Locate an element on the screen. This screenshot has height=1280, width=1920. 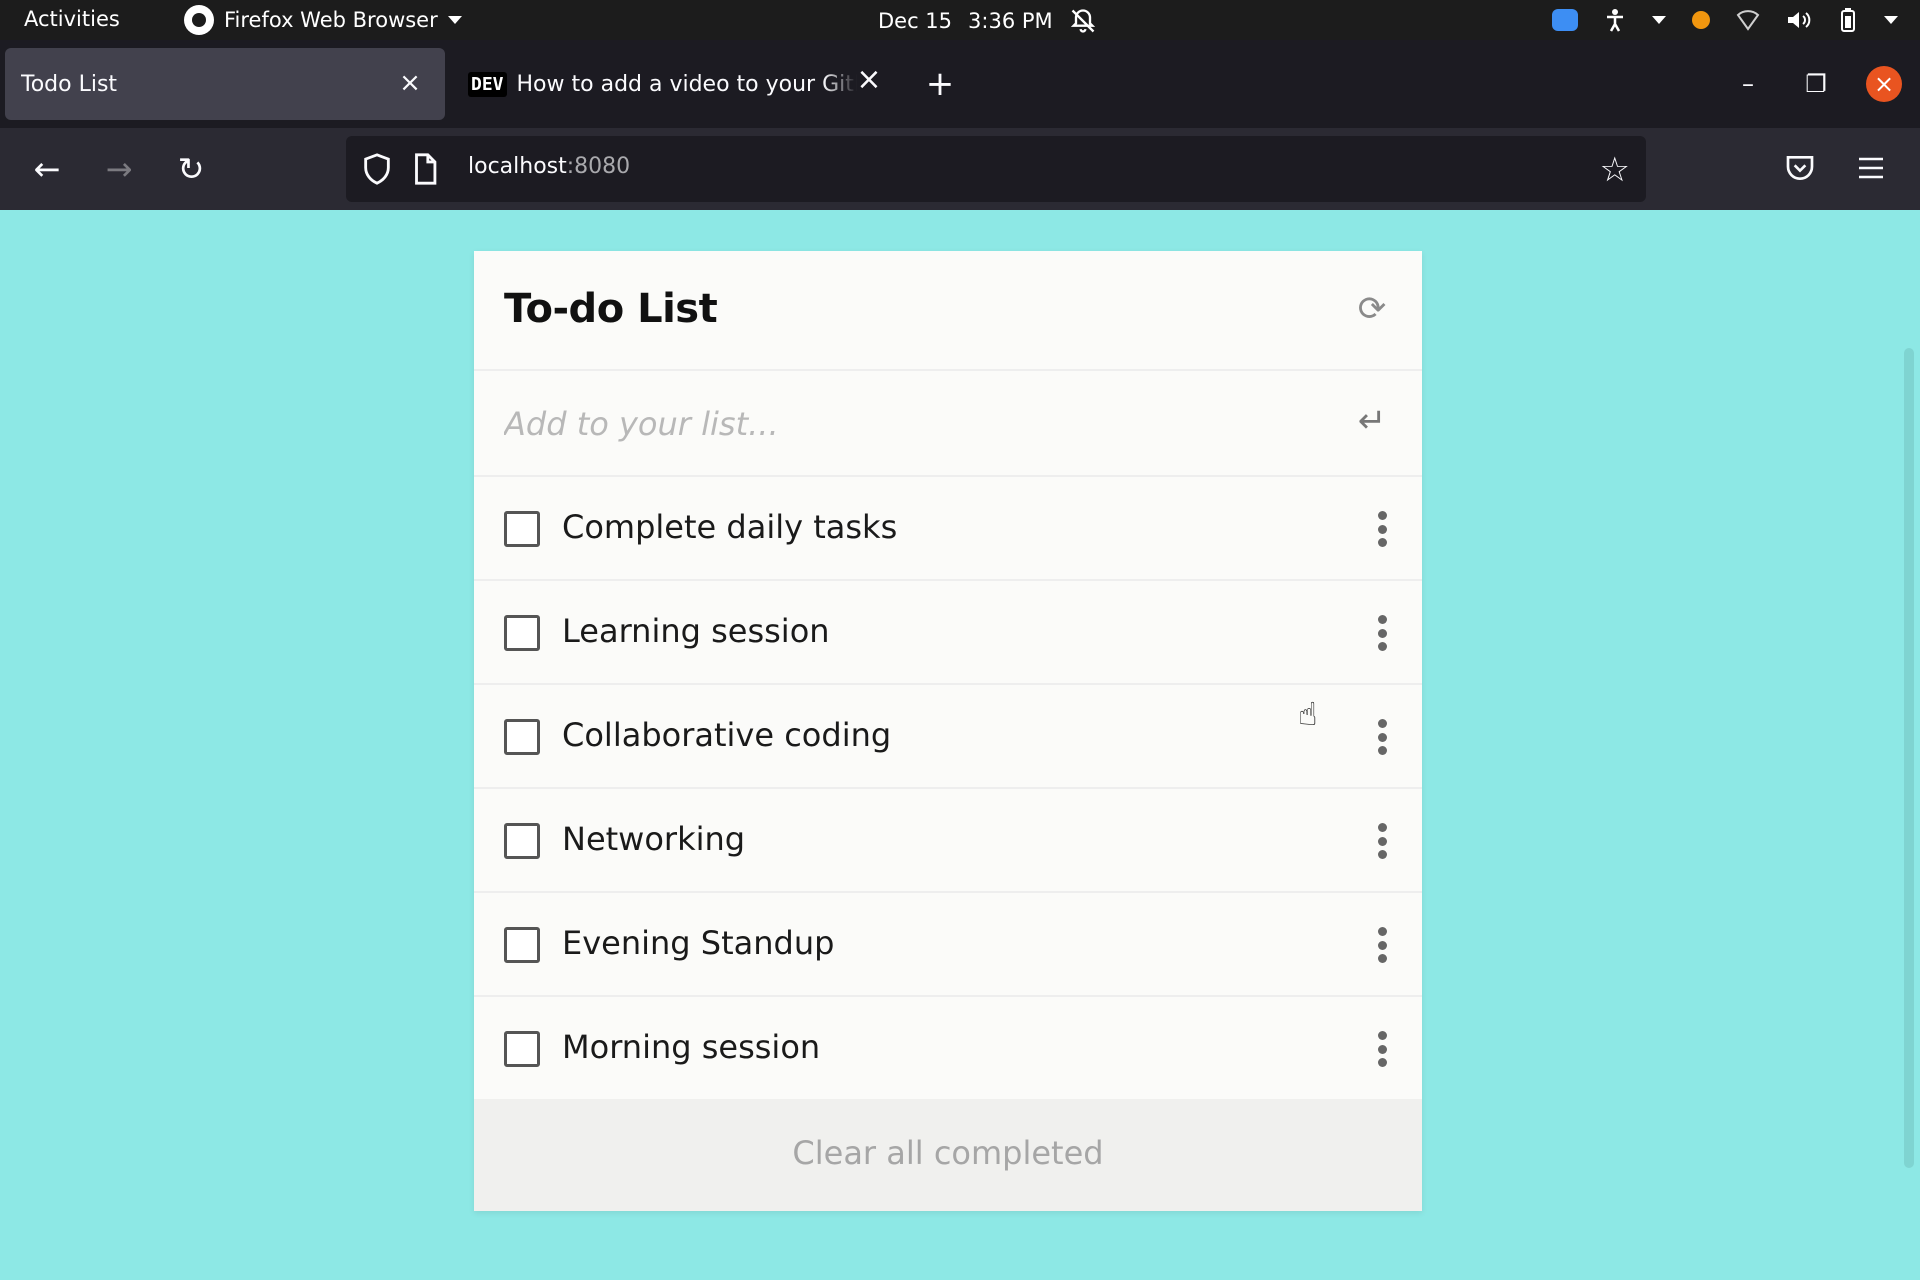
list-item: Learning session is located at coordinates (948, 633).